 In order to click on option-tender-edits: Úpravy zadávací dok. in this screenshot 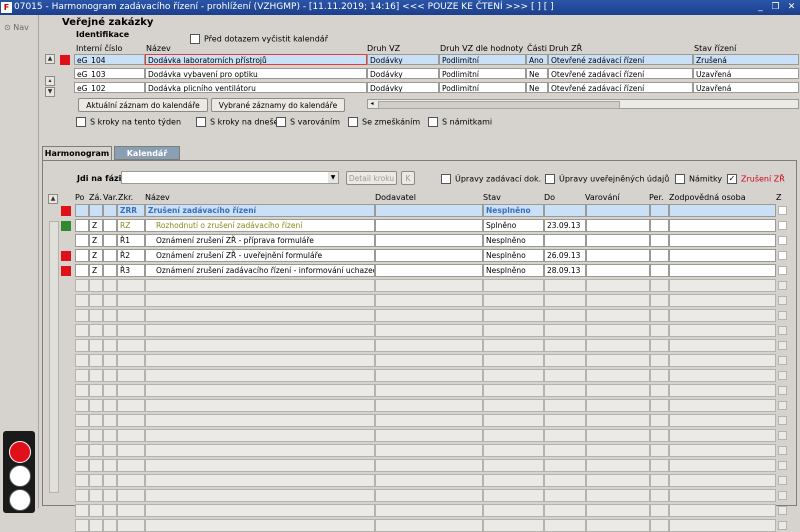, I will do `click(491, 179)`.